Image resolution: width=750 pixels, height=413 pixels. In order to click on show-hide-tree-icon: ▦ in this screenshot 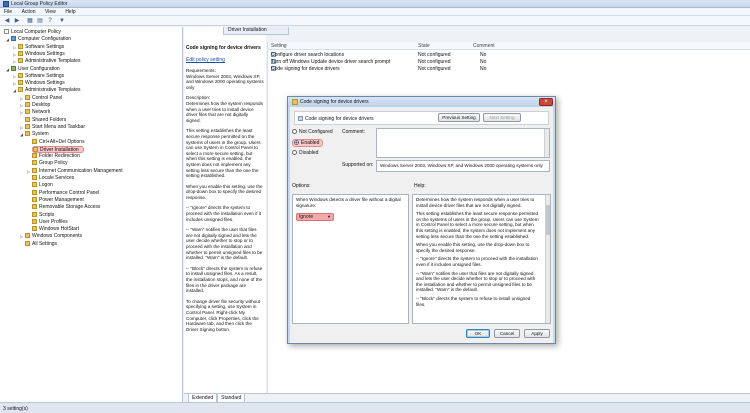, I will do `click(30, 21)`.